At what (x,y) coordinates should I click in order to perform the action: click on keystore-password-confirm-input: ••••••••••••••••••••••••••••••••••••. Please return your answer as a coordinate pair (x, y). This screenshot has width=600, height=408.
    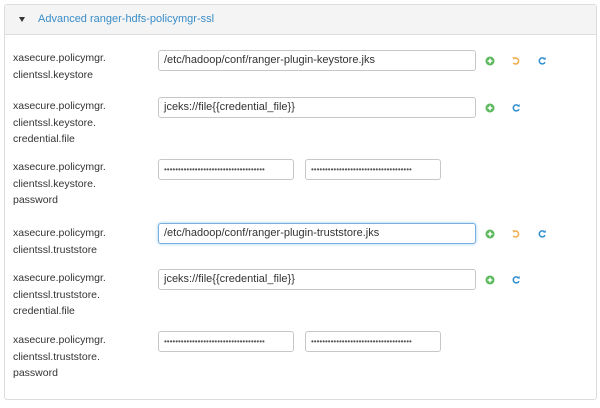
    Looking at the image, I should click on (373, 169).